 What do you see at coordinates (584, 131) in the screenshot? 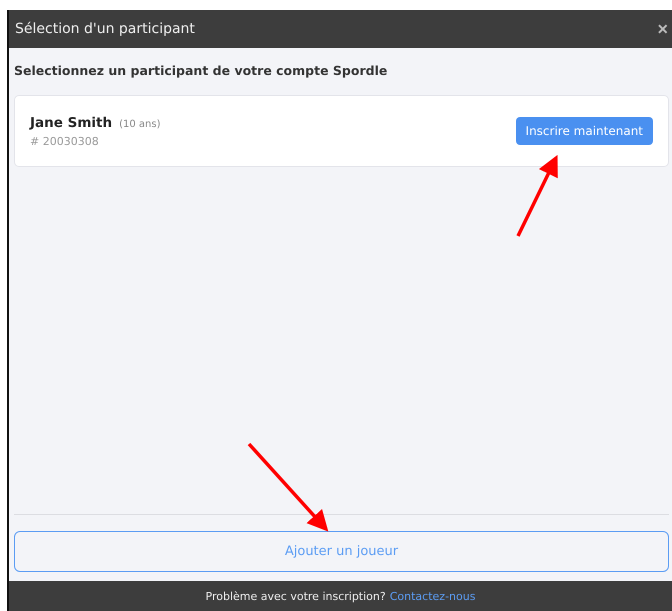
I see `register-now-button: Inscrire maintenant` at bounding box center [584, 131].